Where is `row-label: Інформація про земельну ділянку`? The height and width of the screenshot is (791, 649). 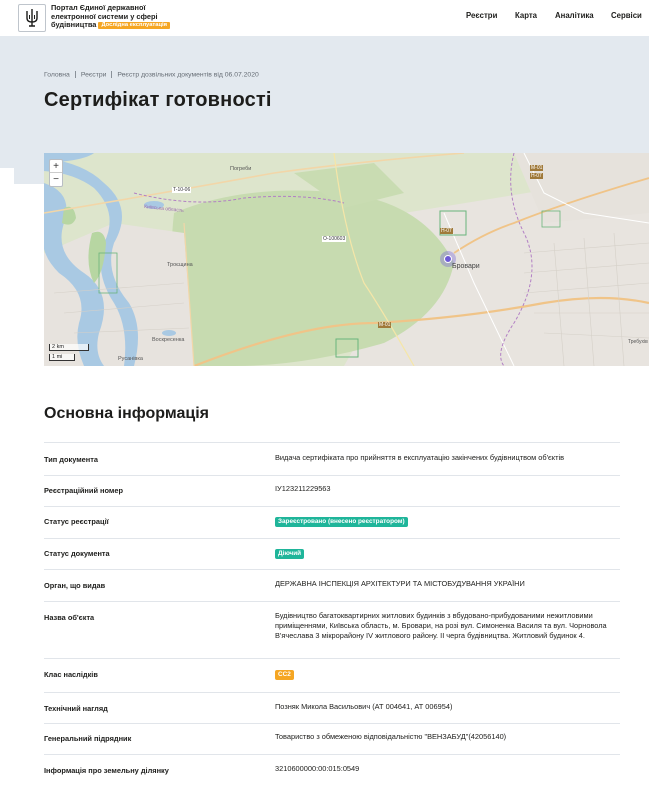 row-label: Інформація про земельну ділянку is located at coordinates (106, 770).